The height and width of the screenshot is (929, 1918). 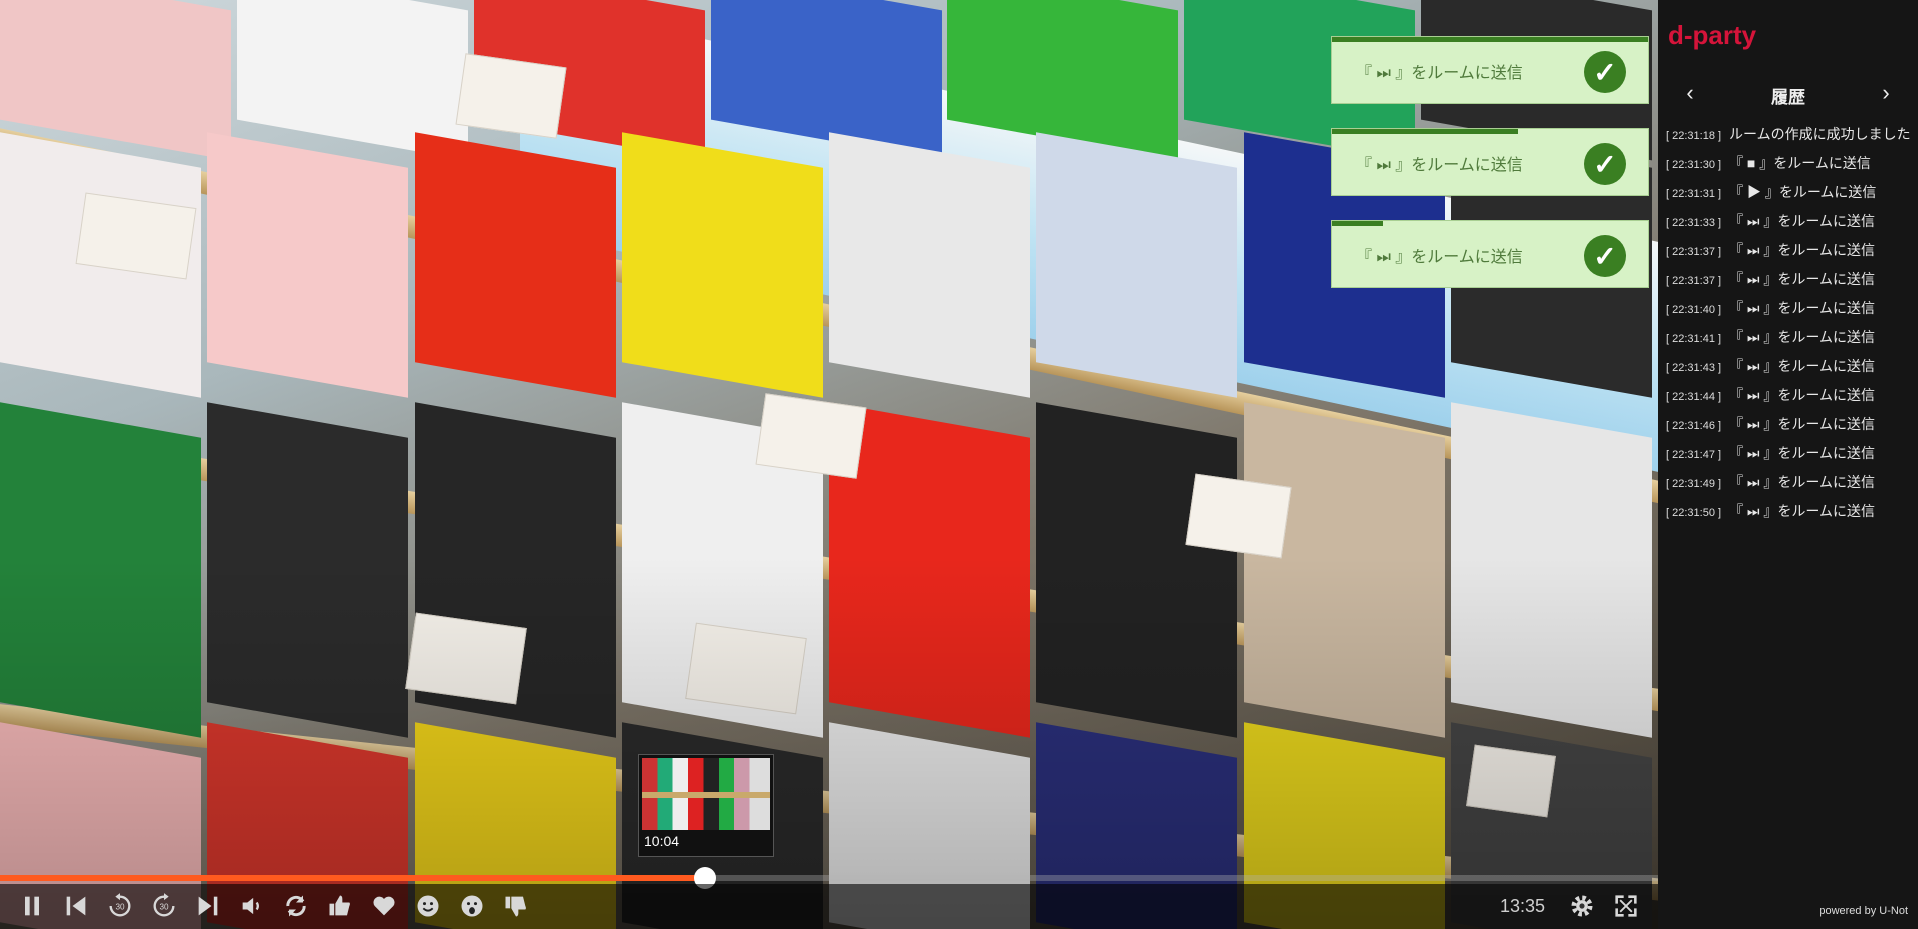 I want to click on history-entry: [ 22:31:41 ] 『 ⏭ 』をルームに送信, so click(x=1790, y=341).